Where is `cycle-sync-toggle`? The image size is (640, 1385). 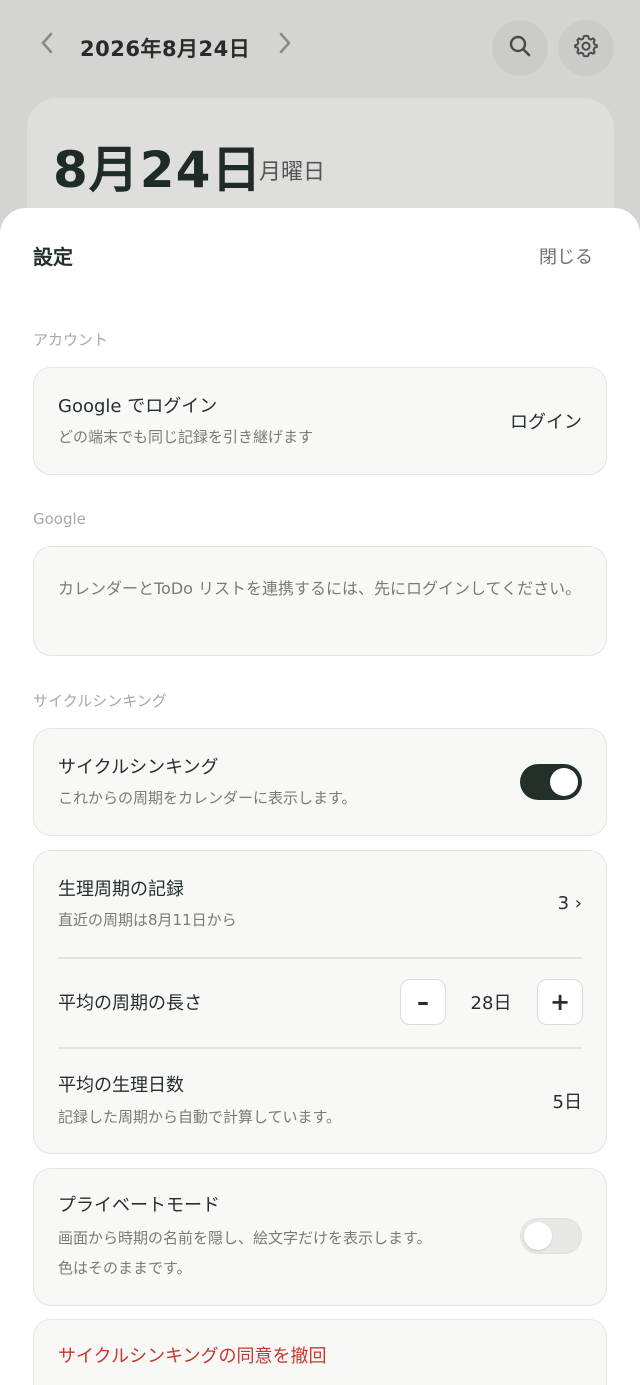 cycle-sync-toggle is located at coordinates (551, 782).